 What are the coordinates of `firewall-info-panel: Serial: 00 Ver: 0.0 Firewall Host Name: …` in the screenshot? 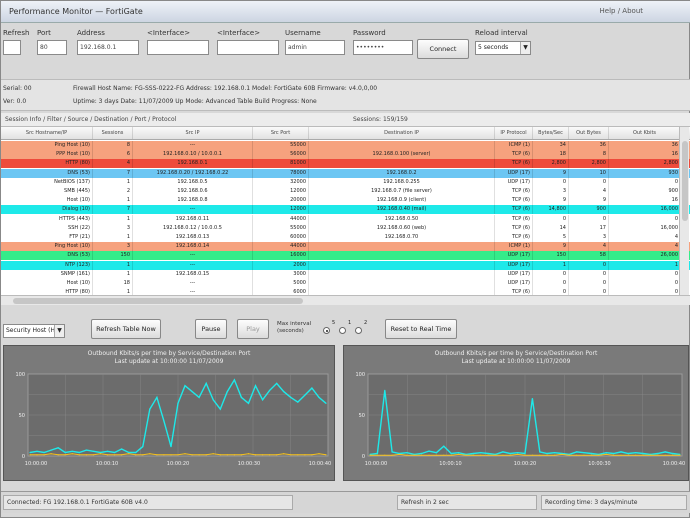 It's located at (345, 95).